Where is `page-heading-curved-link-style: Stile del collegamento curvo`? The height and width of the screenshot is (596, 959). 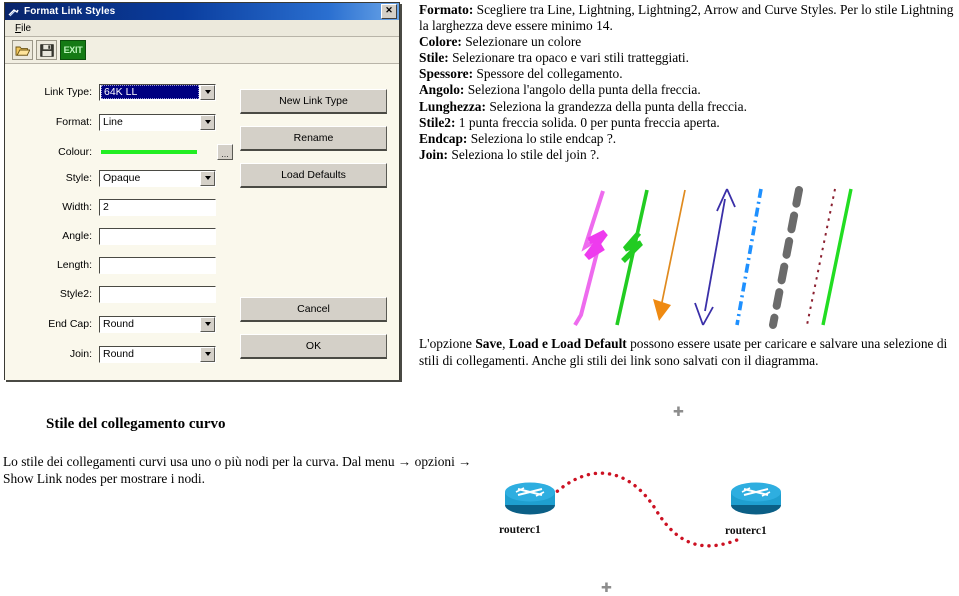 page-heading-curved-link-style: Stile del collegamento curvo is located at coordinates (136, 424).